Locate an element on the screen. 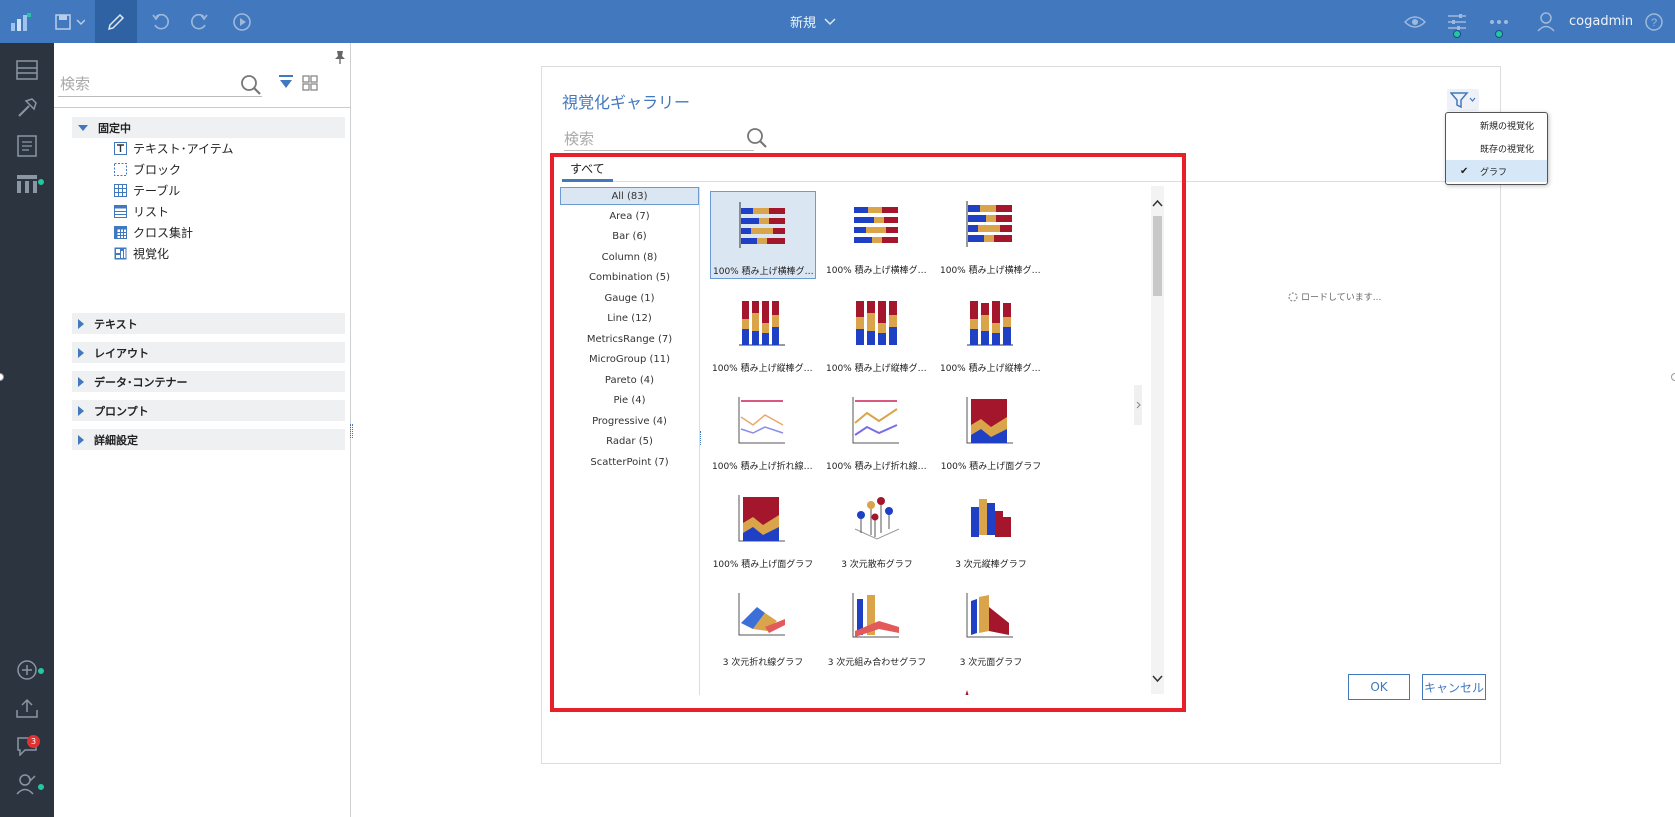  category-item: ScatterPoint (7) is located at coordinates (629, 463).